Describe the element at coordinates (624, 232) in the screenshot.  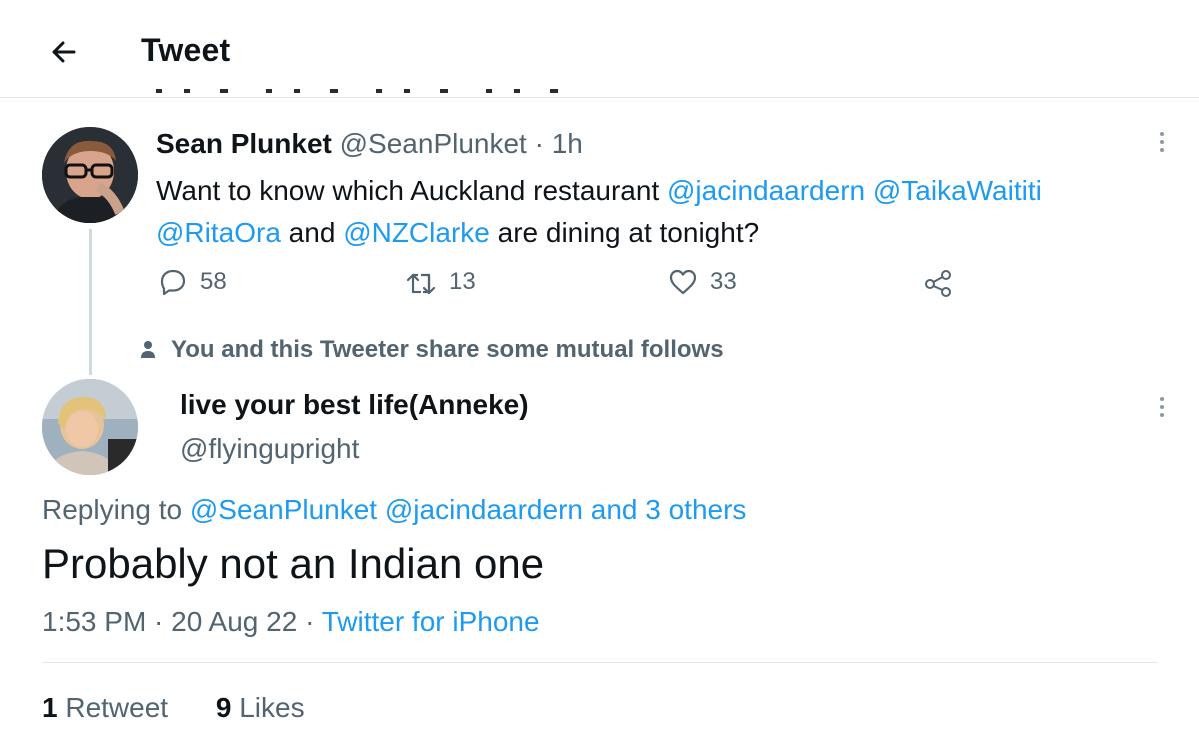
I see `tweet-text-segment: are dining at tonight?` at that location.